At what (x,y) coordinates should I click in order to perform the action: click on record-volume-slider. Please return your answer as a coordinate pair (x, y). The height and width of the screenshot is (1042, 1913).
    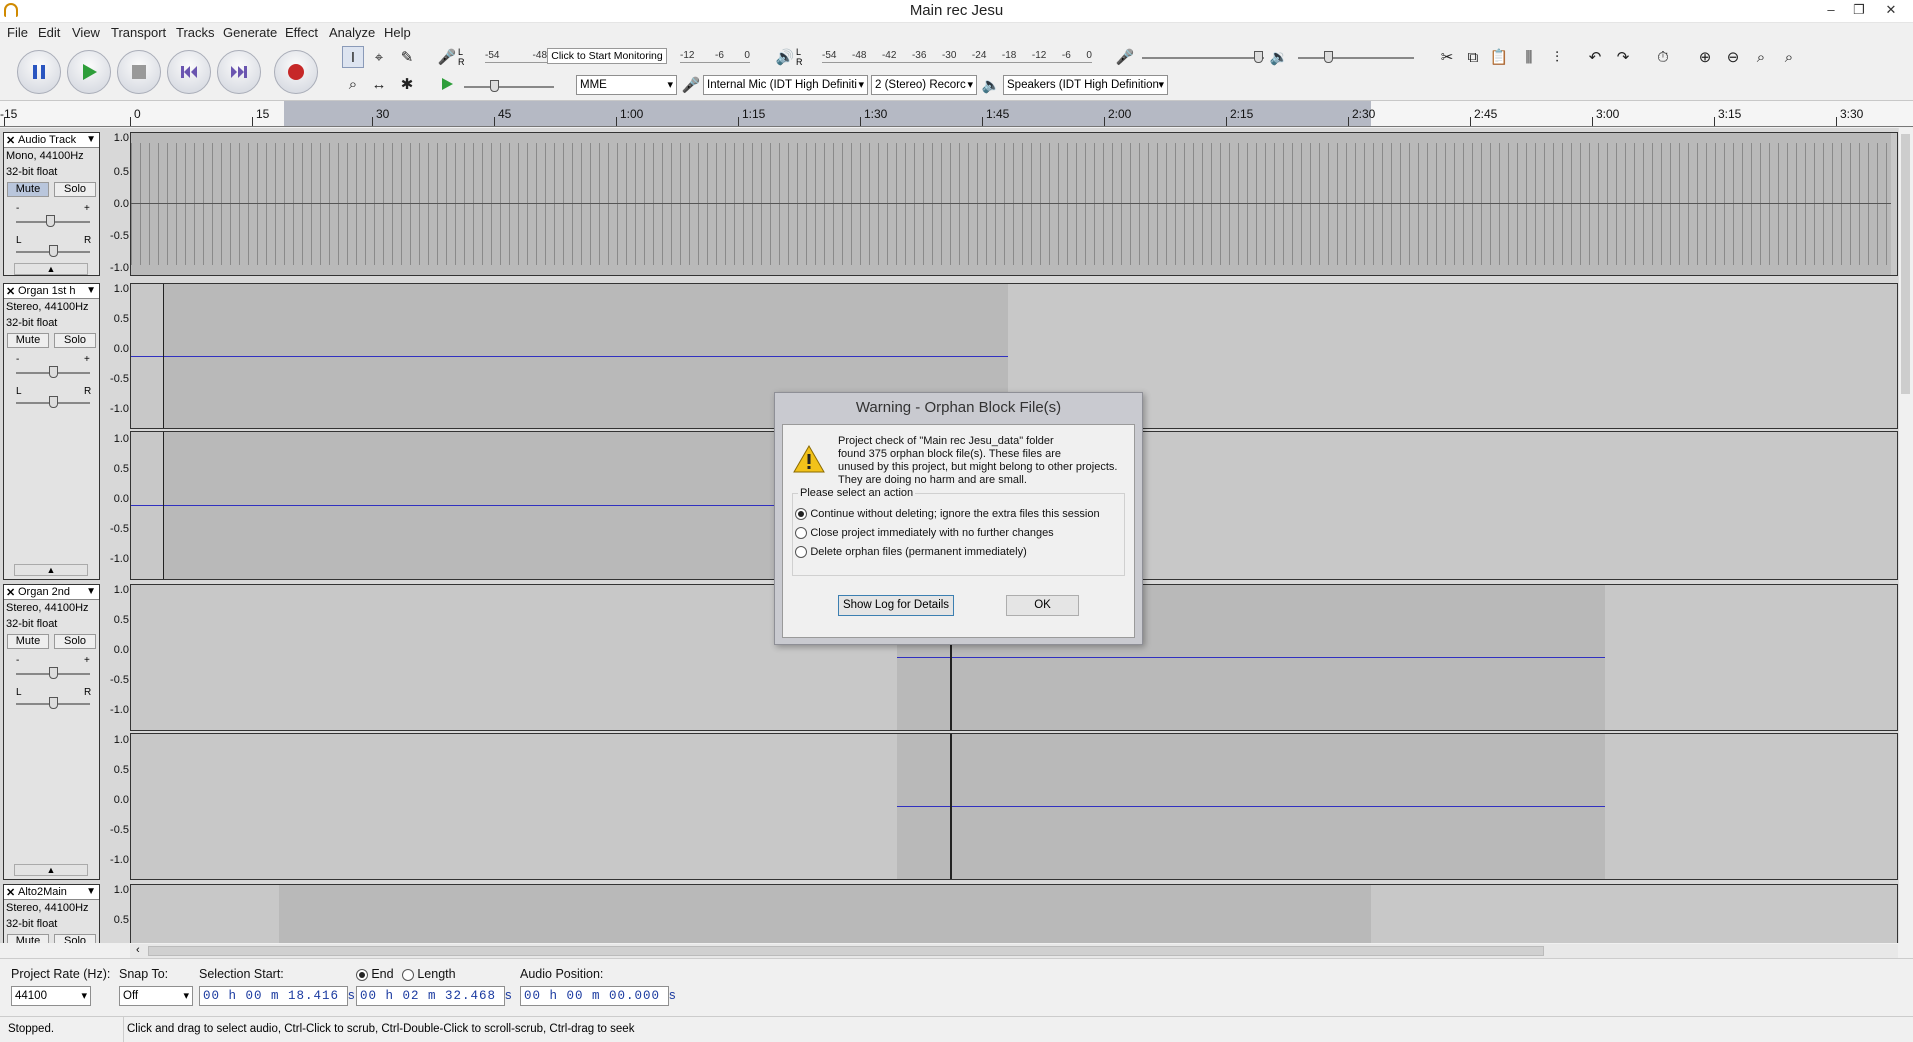
    Looking at the image, I should click on (1203, 57).